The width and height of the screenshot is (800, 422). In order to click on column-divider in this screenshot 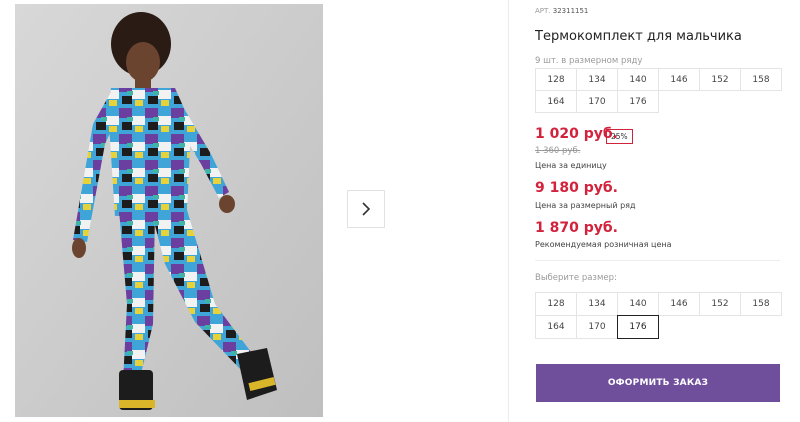, I will do `click(508, 211)`.